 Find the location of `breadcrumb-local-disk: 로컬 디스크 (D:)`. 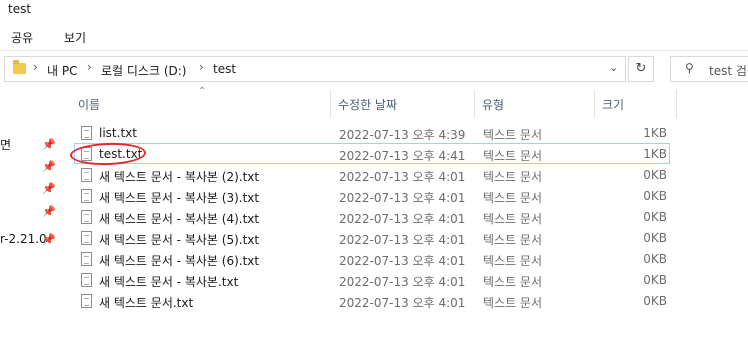

breadcrumb-local-disk: 로컬 디스크 (D:) is located at coordinates (143, 70).